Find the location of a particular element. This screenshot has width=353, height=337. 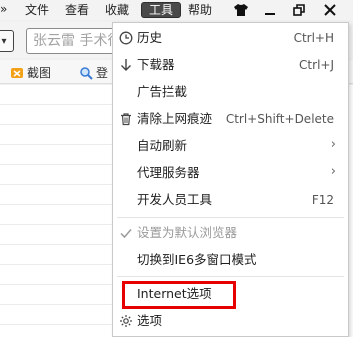

menu-item-ie6-mode: 切换到IE6多窗口模式 is located at coordinates (230, 260).